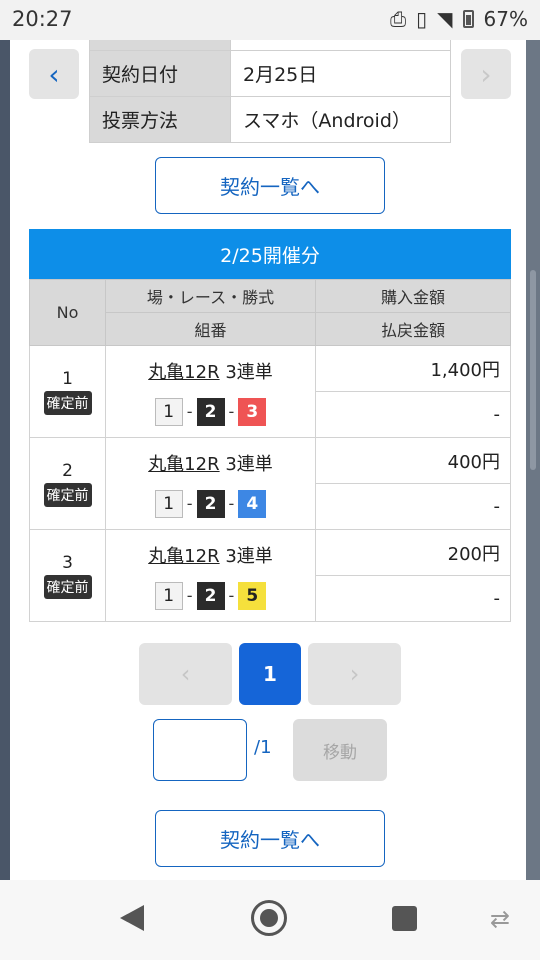 The image size is (540, 960). I want to click on bet-no-cell: 3 確定前, so click(67, 575).